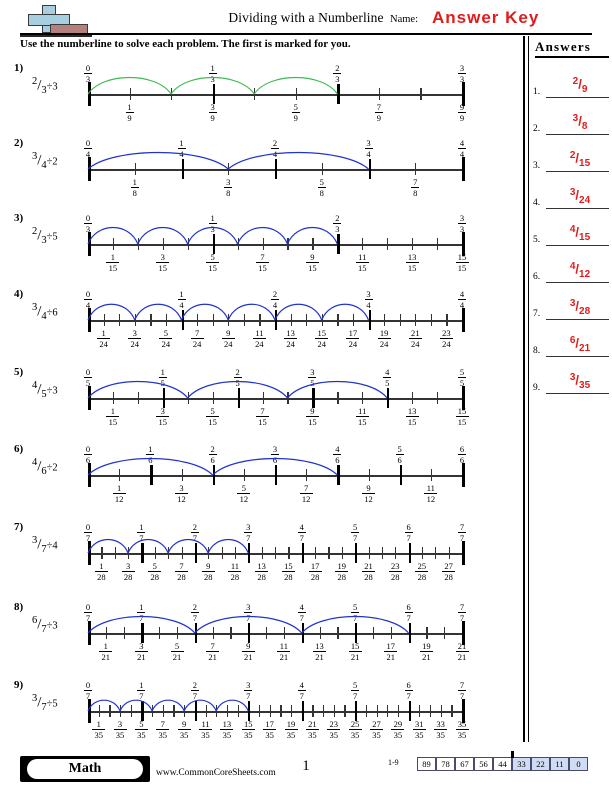 This screenshot has width=612, height=792. I want to click on problem-expression: 3/4÷6, so click(45, 312).